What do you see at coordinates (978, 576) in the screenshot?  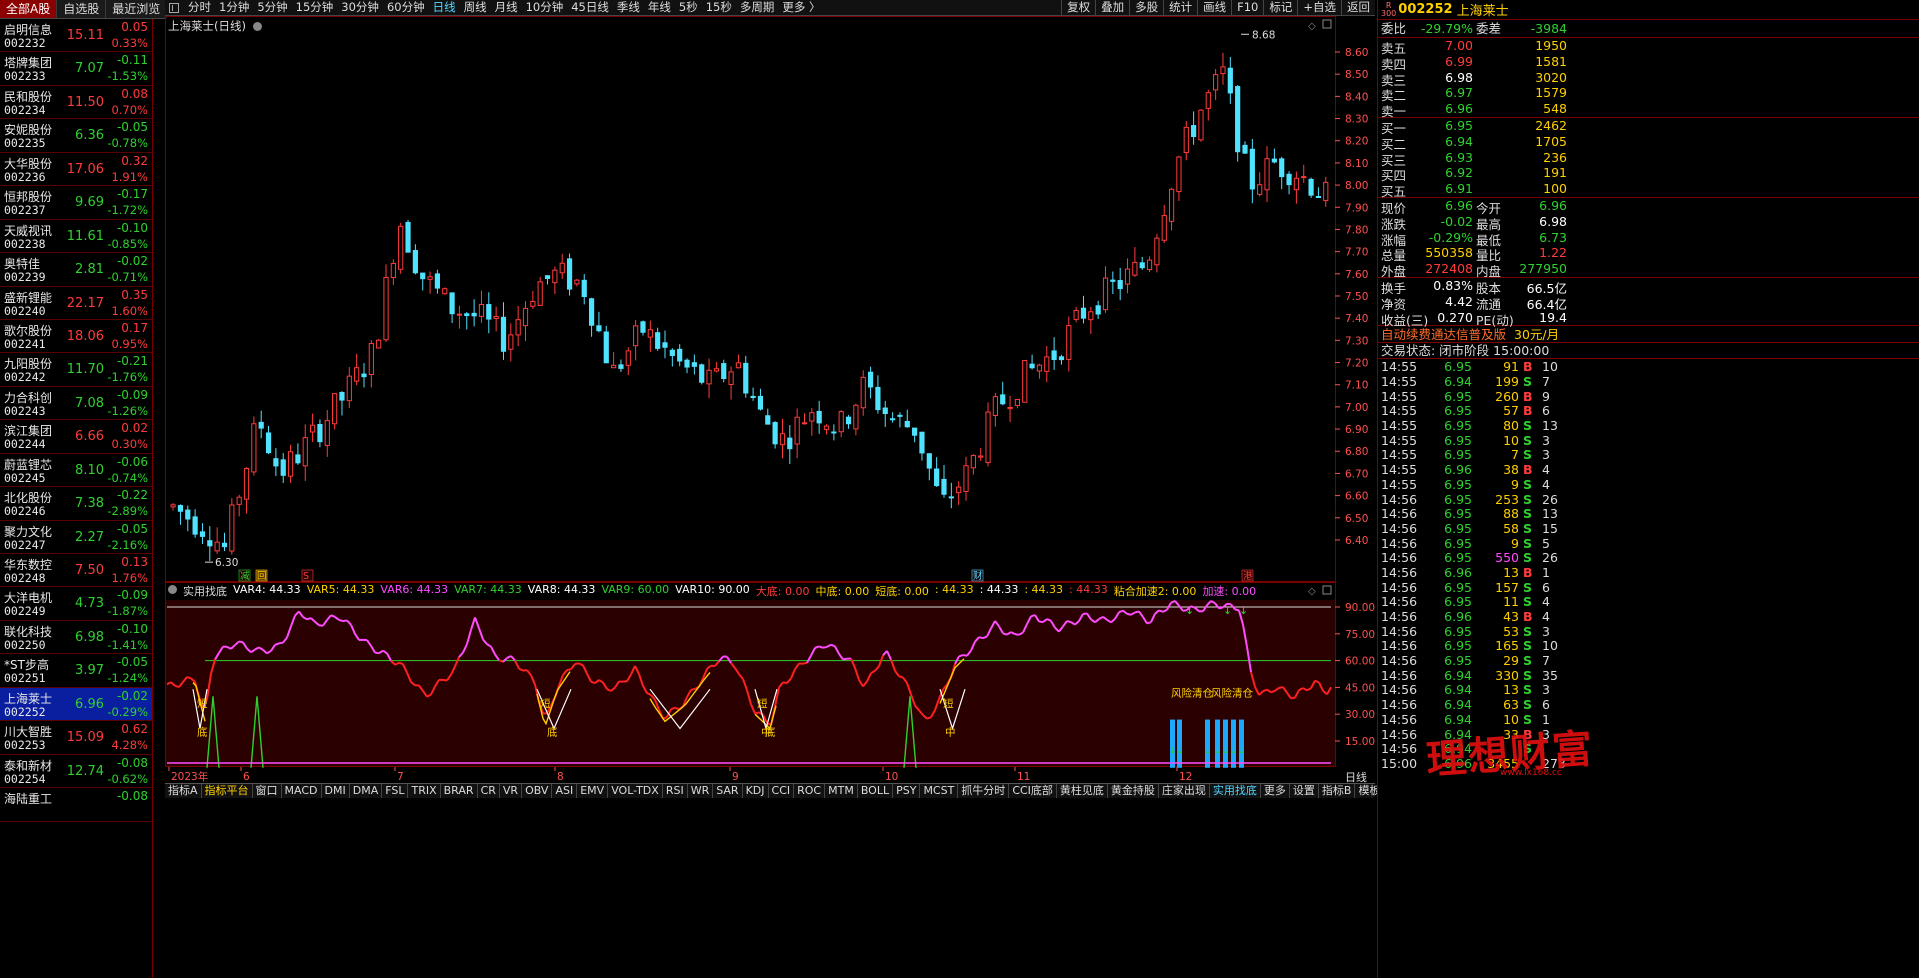 I see `event-marker-label: 财` at bounding box center [978, 576].